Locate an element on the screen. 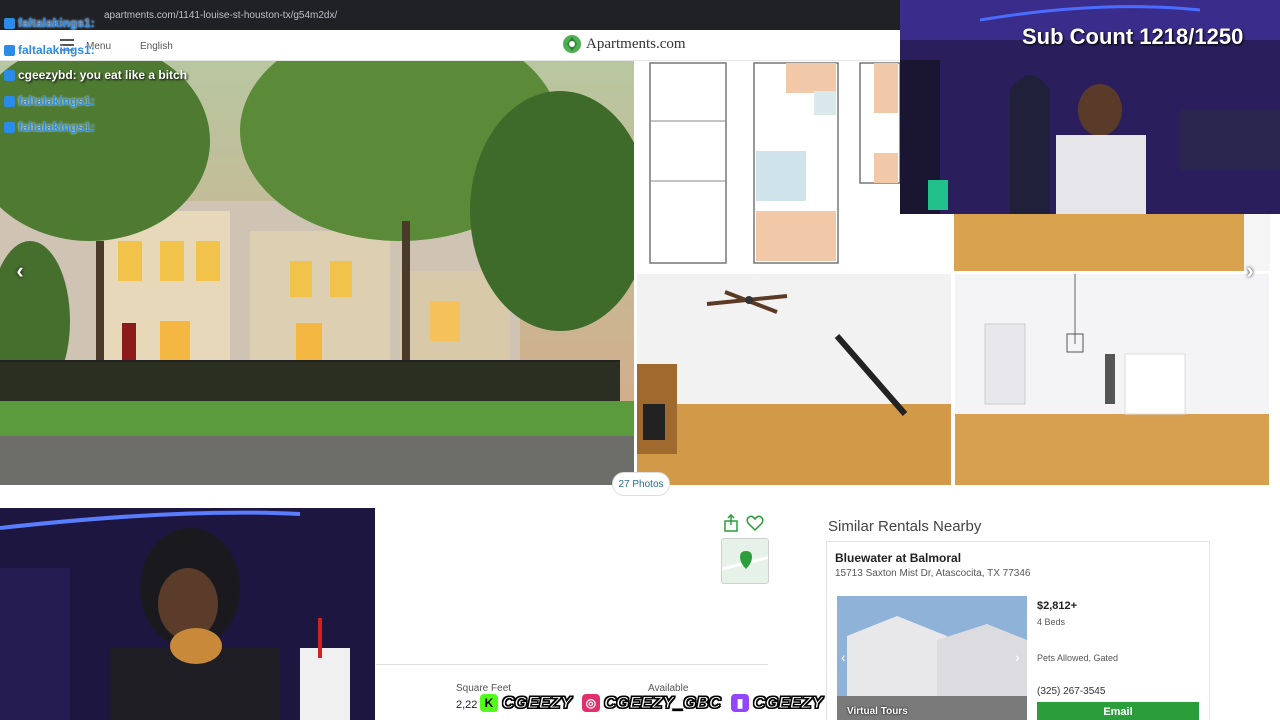 This screenshot has width=1280, height=720. floorplan-drawing is located at coordinates (768, 166).